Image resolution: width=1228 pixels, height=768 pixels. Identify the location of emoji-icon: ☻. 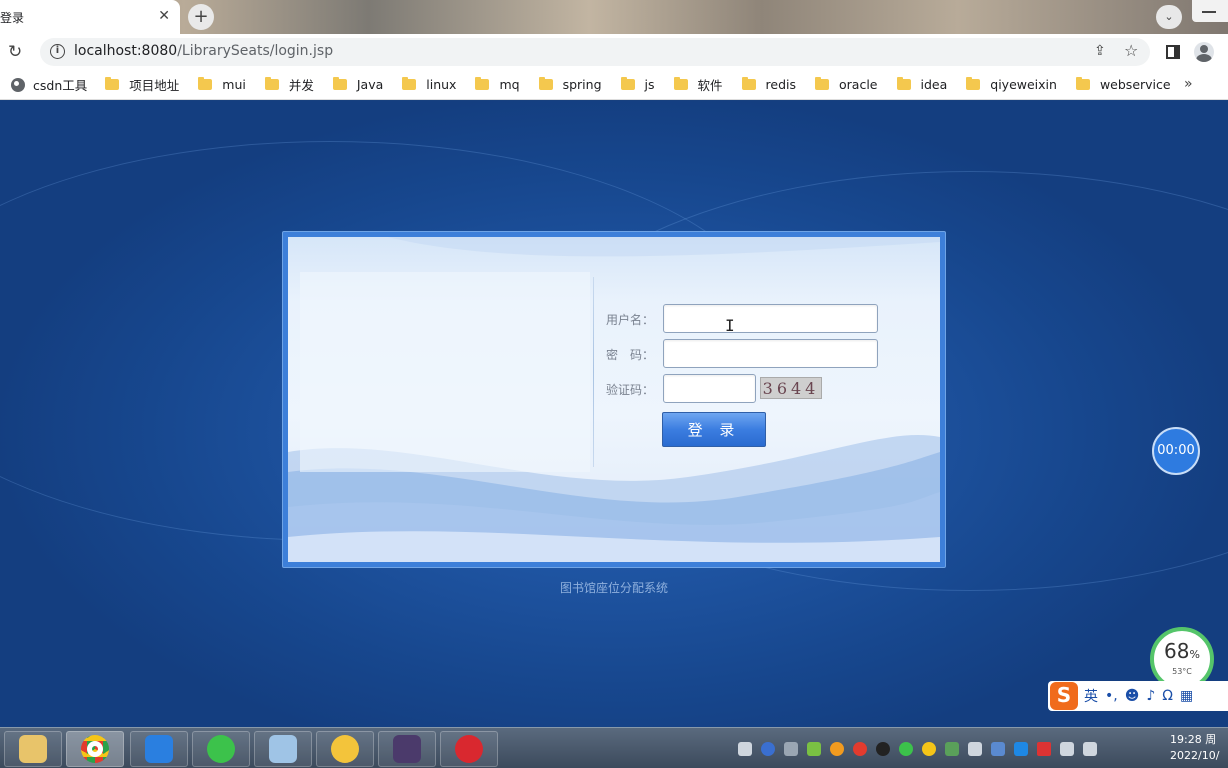
(1132, 696).